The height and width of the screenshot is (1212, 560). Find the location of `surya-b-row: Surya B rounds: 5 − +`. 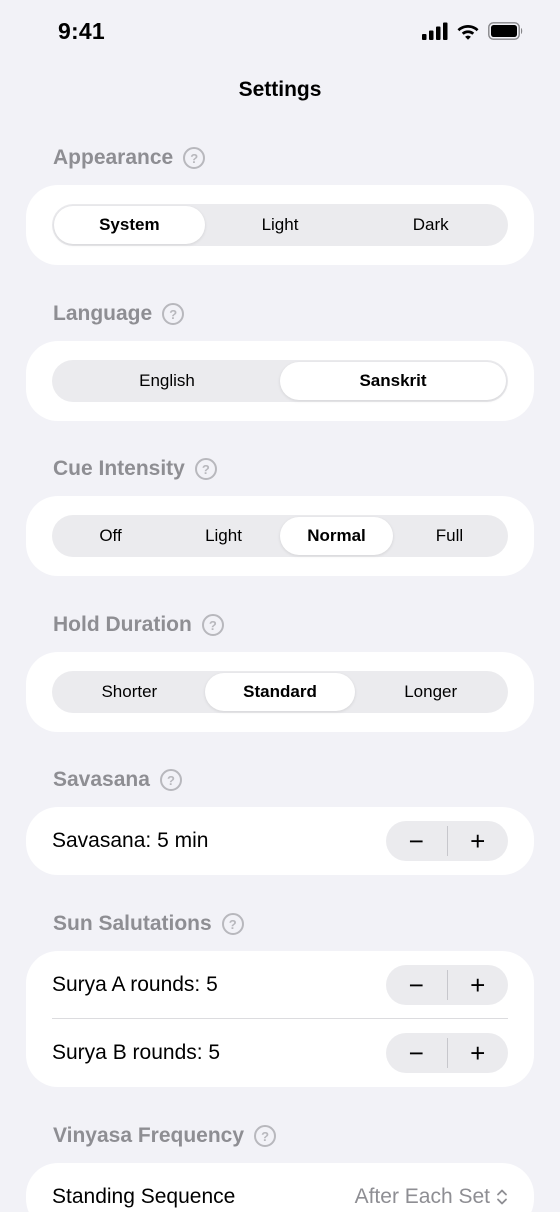

surya-b-row: Surya B rounds: 5 − + is located at coordinates (280, 1053).